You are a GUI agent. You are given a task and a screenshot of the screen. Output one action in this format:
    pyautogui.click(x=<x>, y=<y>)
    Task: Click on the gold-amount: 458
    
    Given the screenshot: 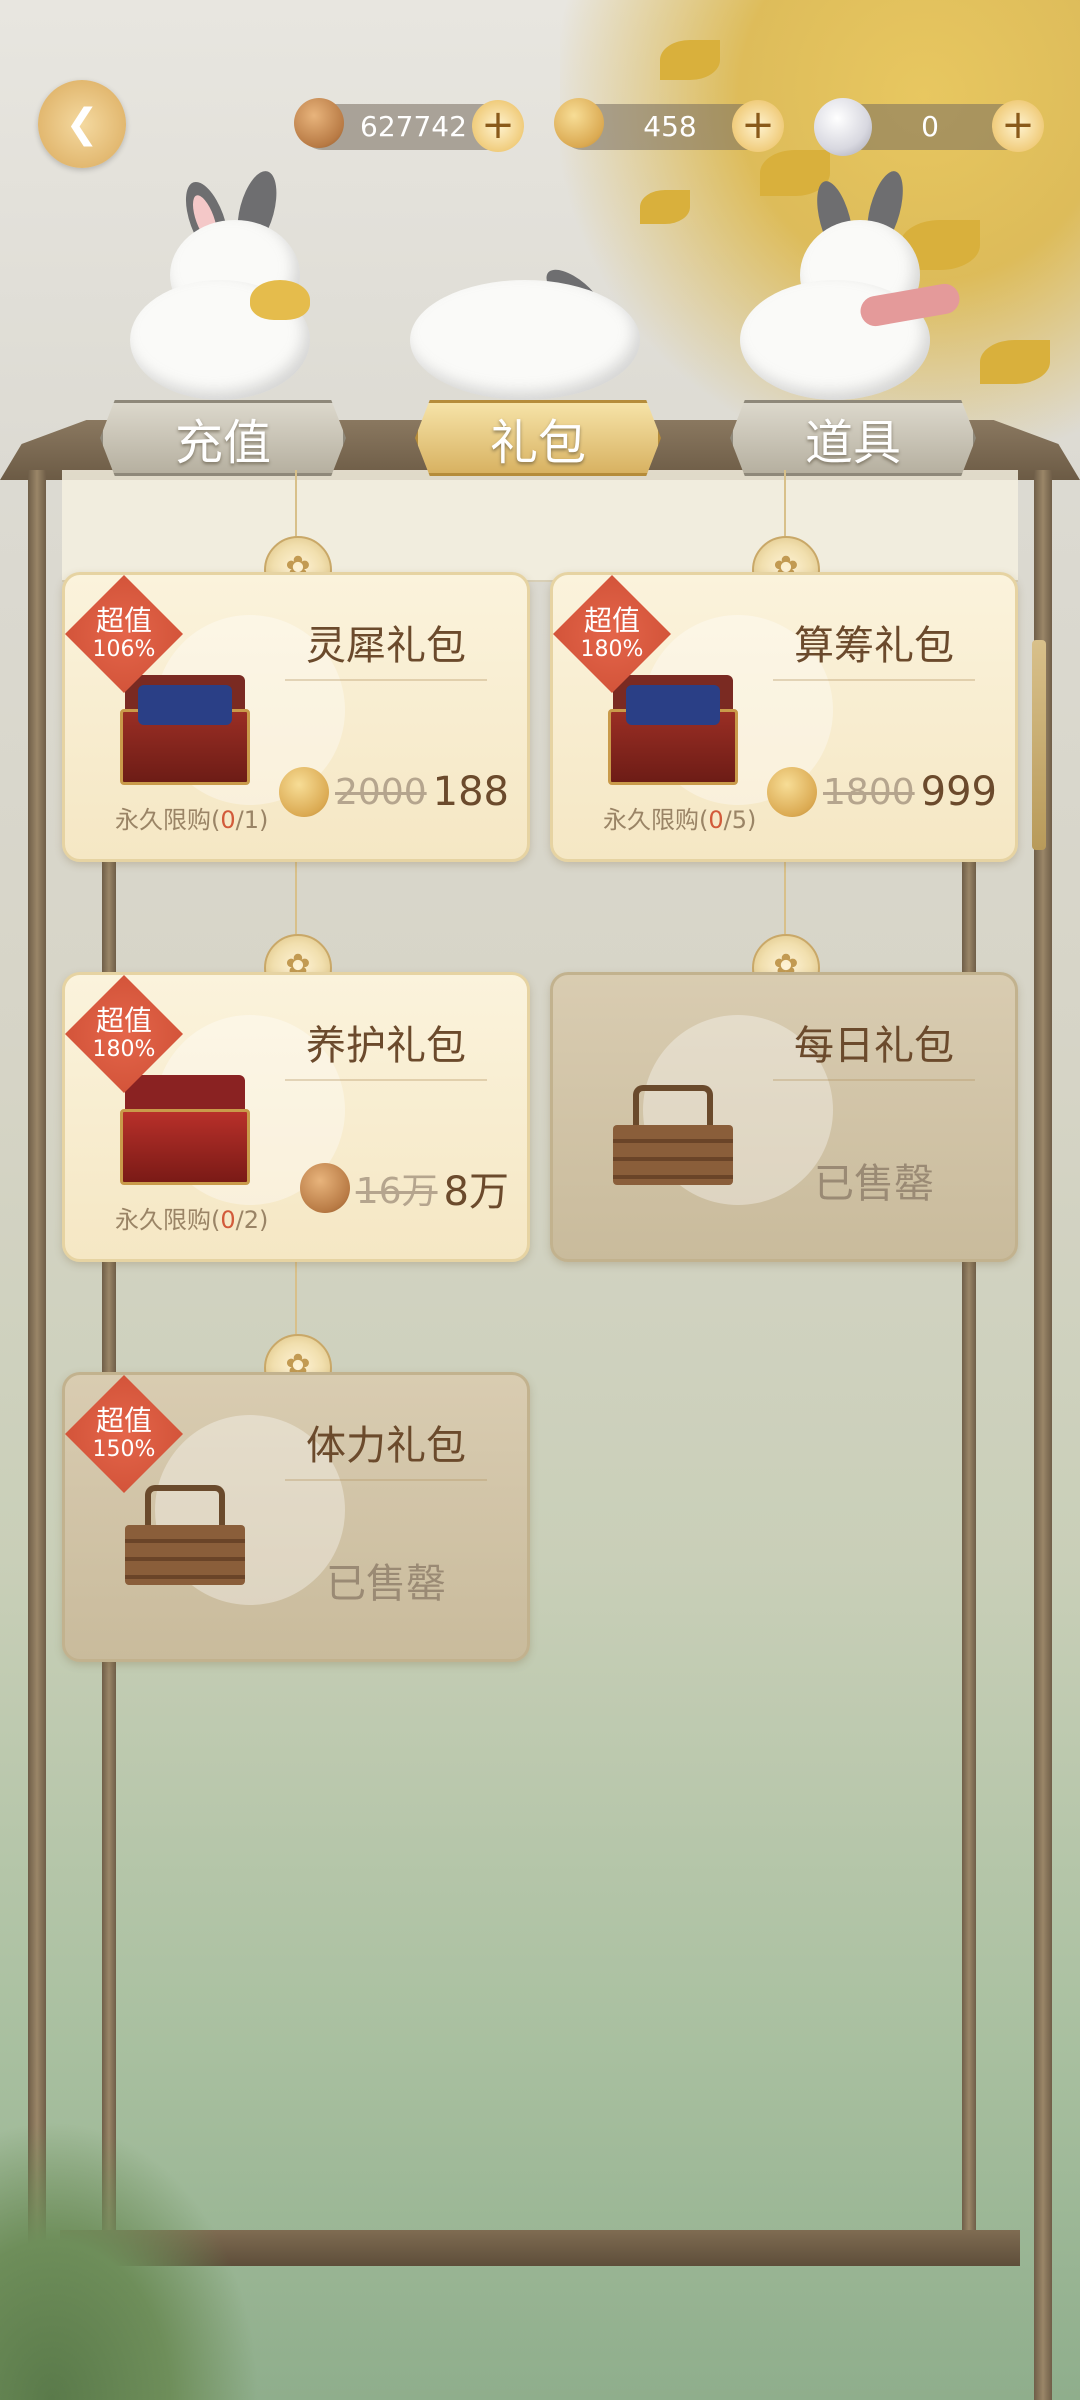 What is the action you would take?
    pyautogui.click(x=670, y=126)
    